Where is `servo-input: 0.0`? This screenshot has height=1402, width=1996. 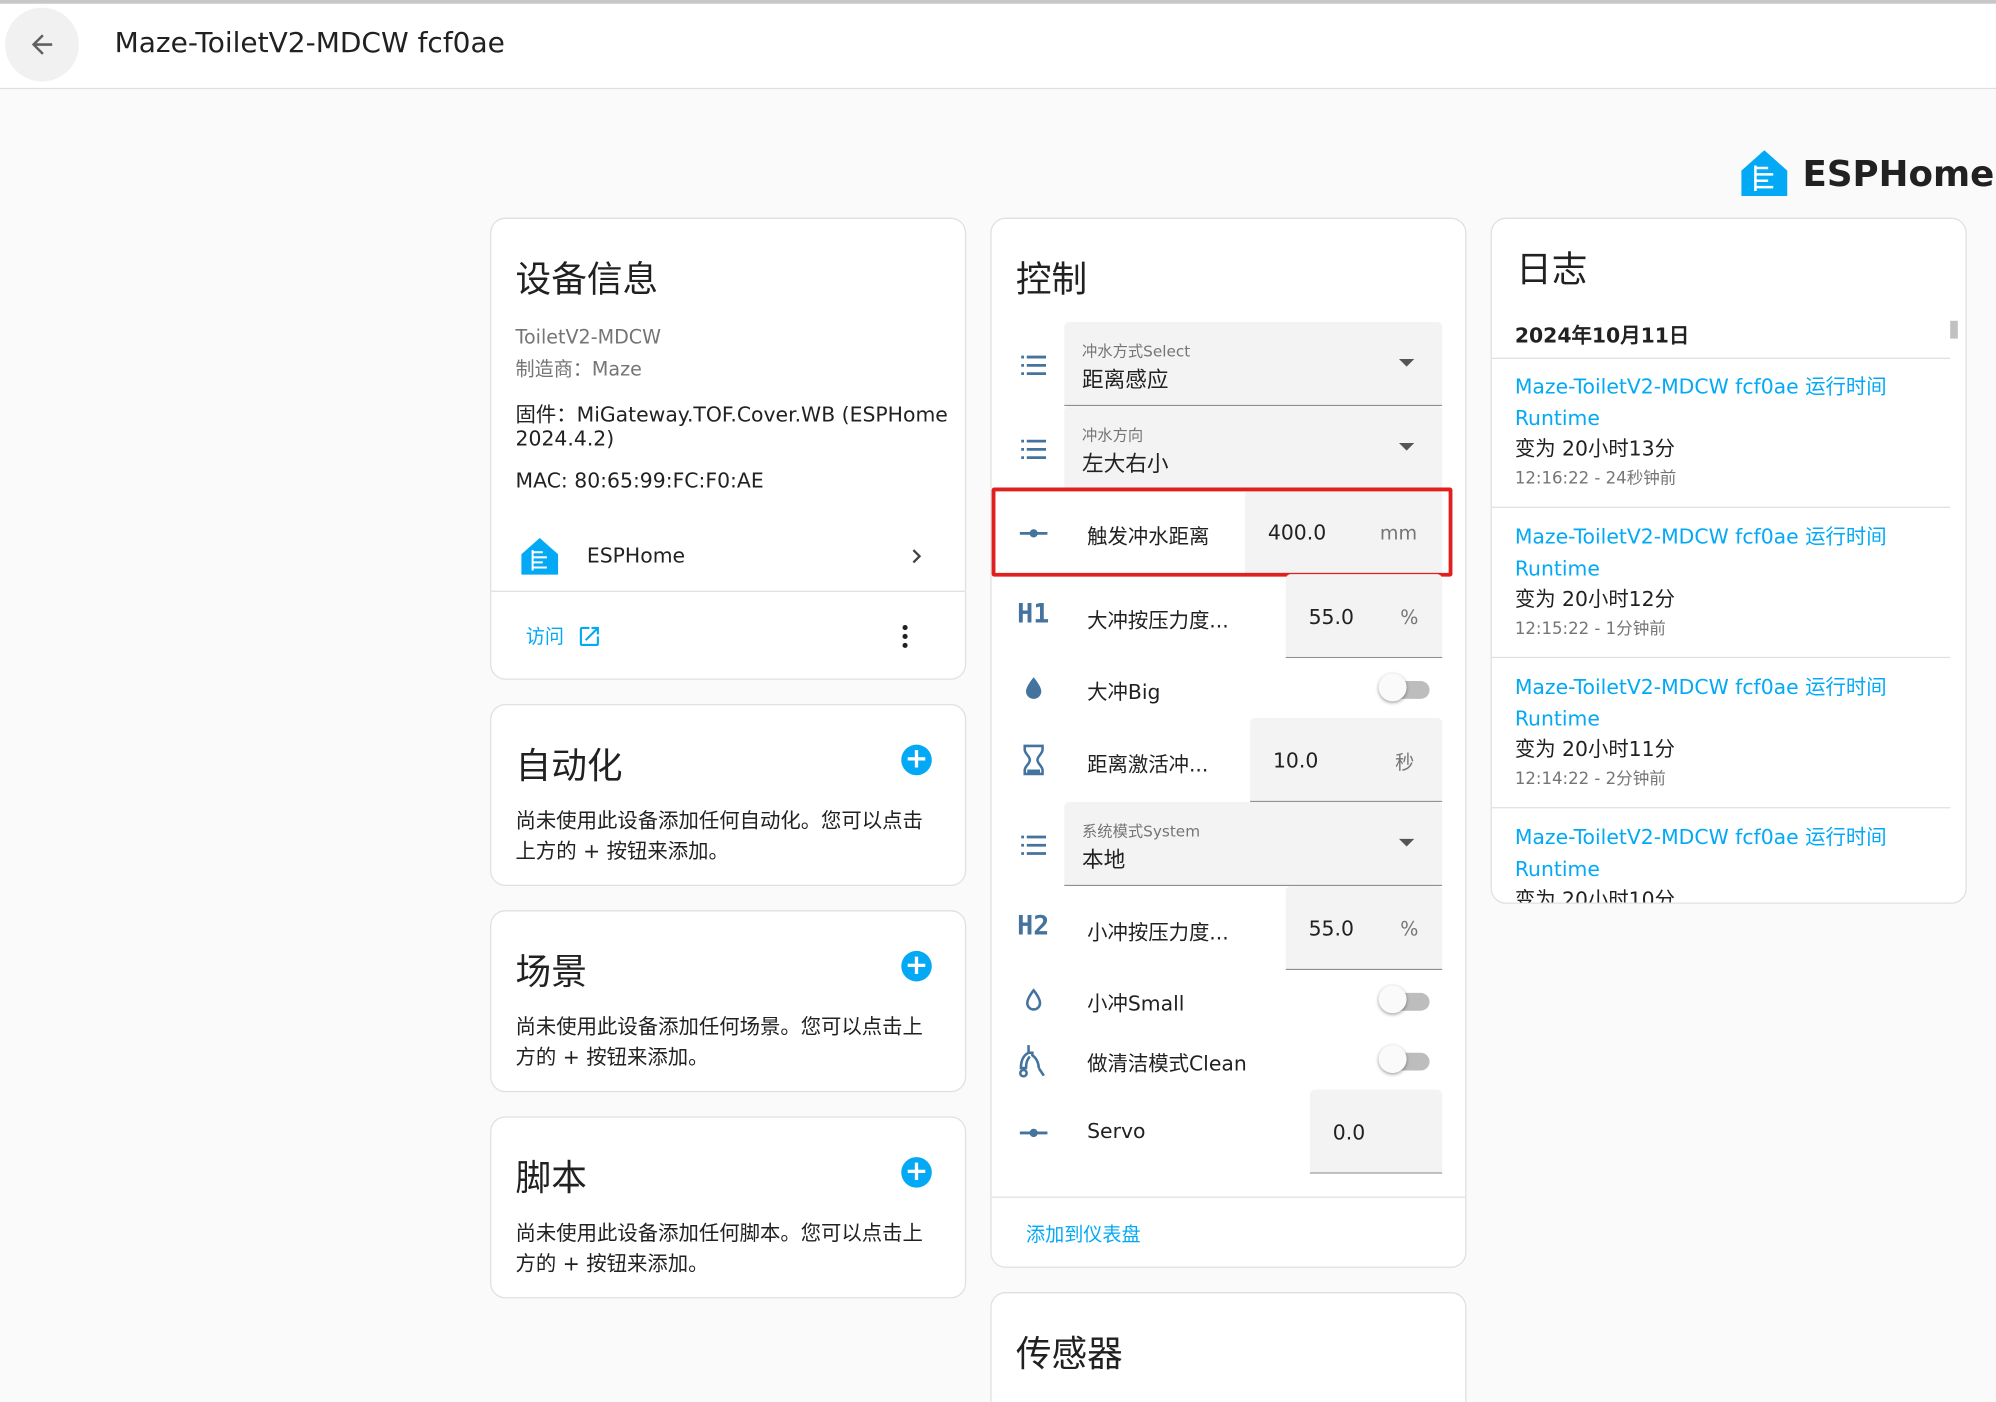 servo-input: 0.0 is located at coordinates (1376, 1131).